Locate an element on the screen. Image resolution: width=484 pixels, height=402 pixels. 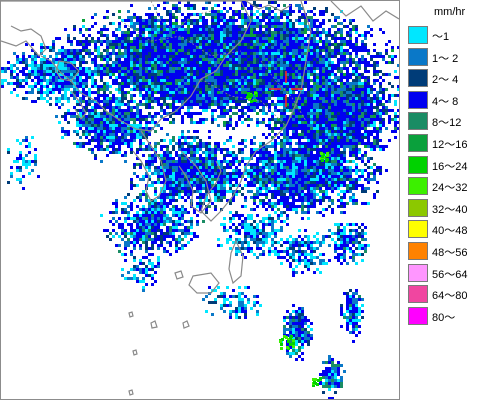
legend-label: 24～32 is located at coordinates (450, 188).